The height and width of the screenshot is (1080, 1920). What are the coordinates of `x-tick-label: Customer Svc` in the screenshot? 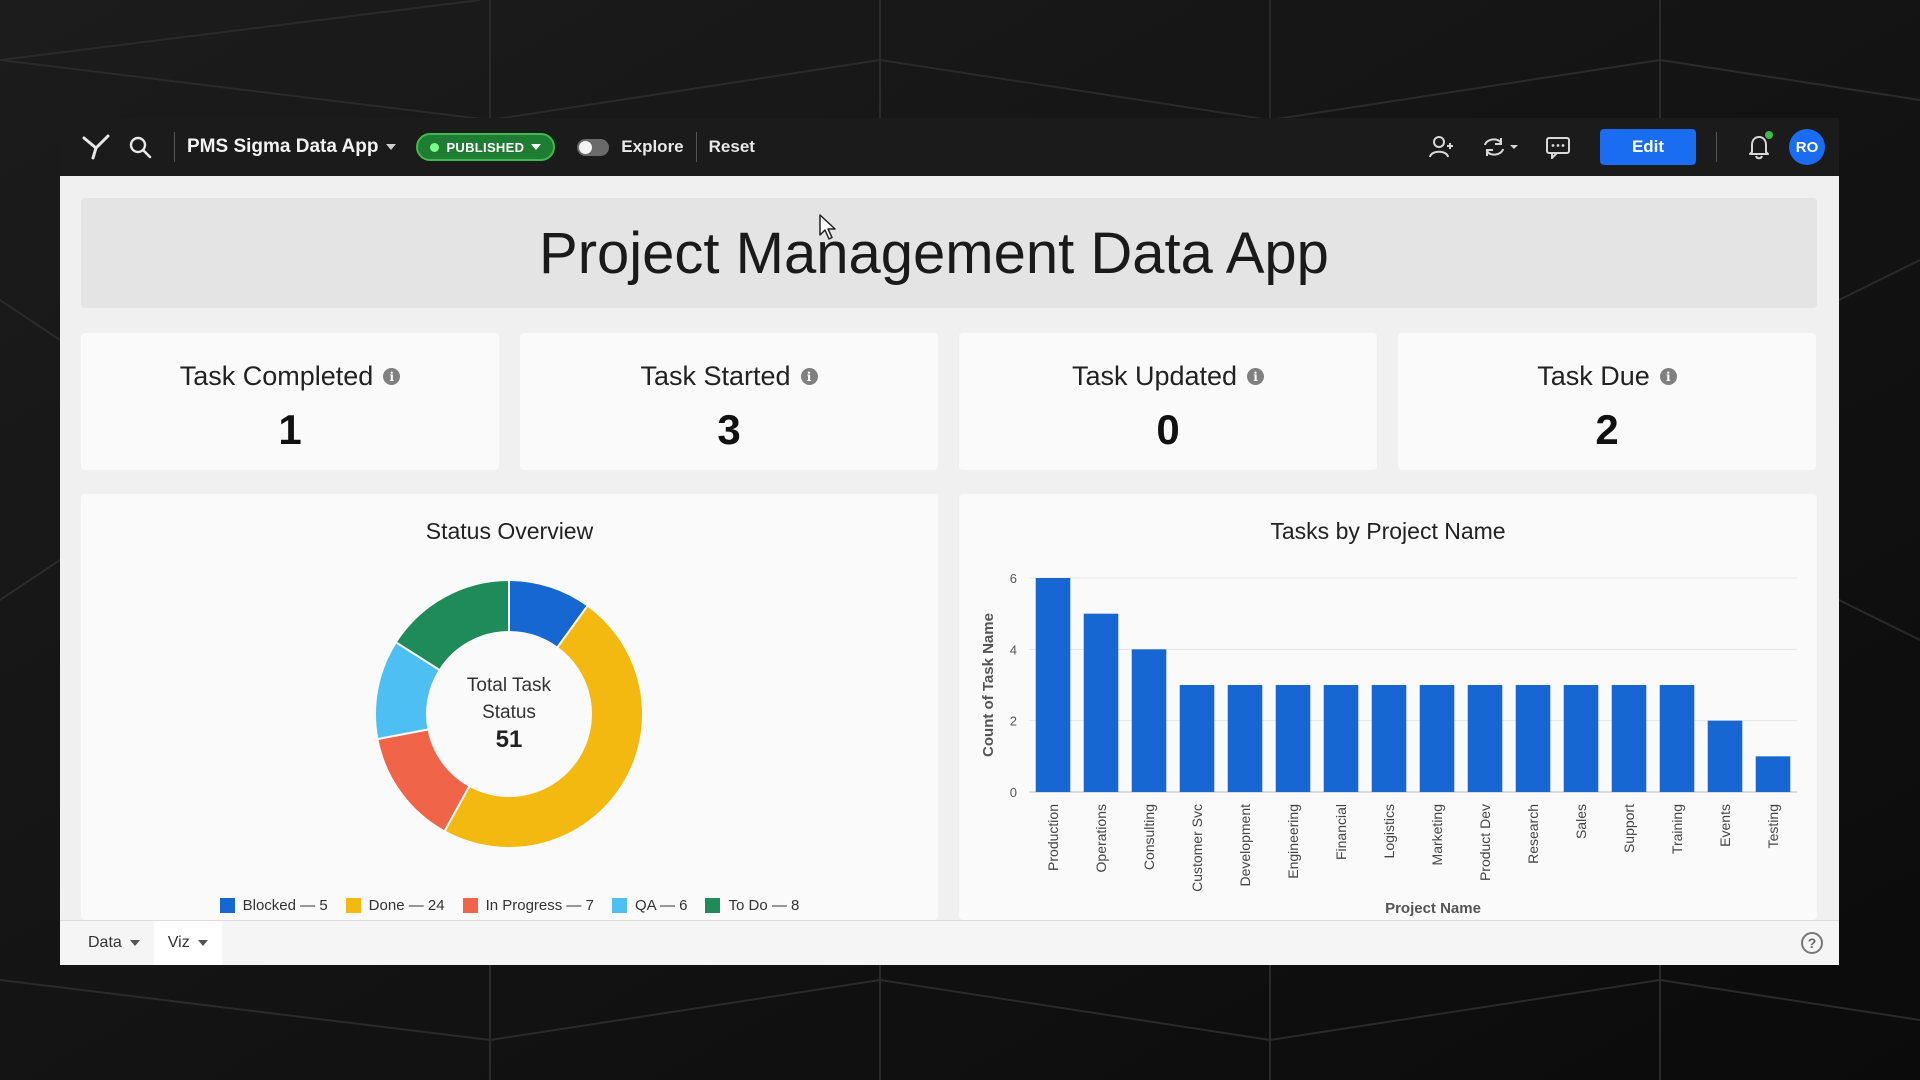 It's located at (1197, 848).